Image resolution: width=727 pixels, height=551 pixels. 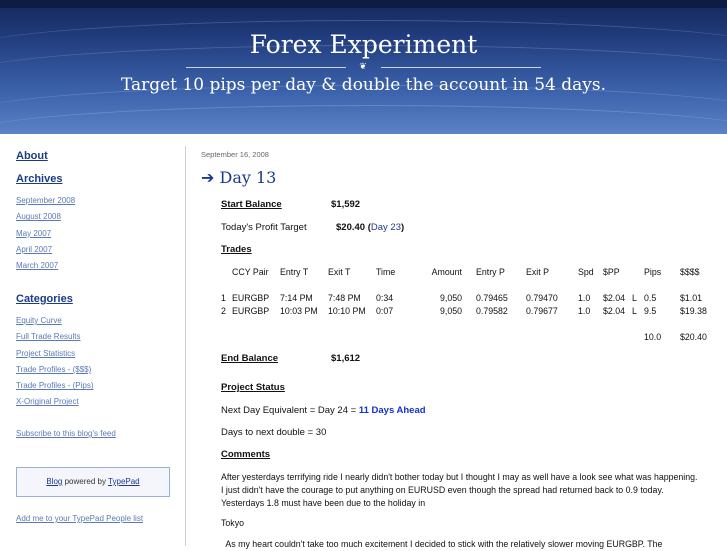 I want to click on end-balance-label: End Balance, so click(x=250, y=358).